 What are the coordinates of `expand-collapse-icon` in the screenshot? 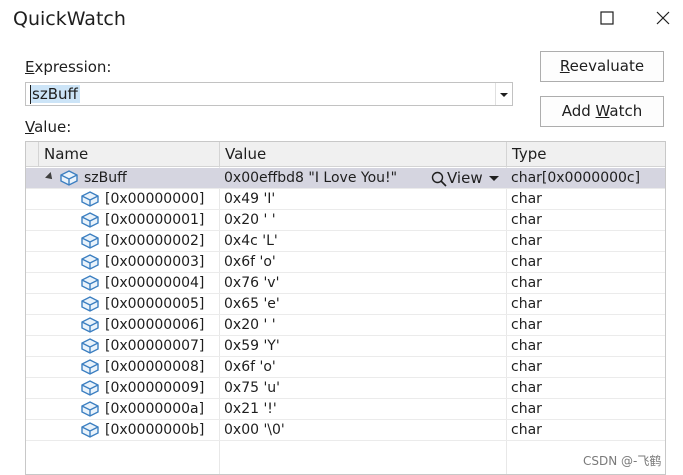 It's located at (50, 177).